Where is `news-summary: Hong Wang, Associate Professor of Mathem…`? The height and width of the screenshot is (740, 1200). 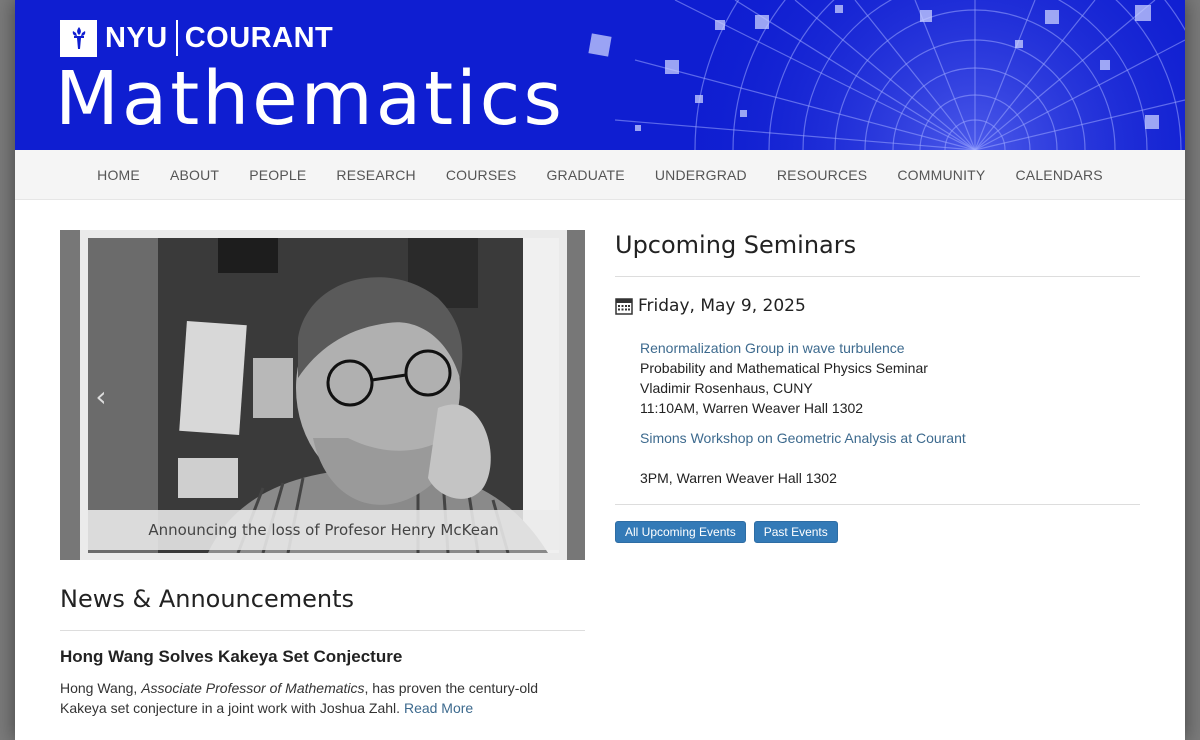 news-summary: Hong Wang, Associate Professor of Mathem… is located at coordinates (320, 698).